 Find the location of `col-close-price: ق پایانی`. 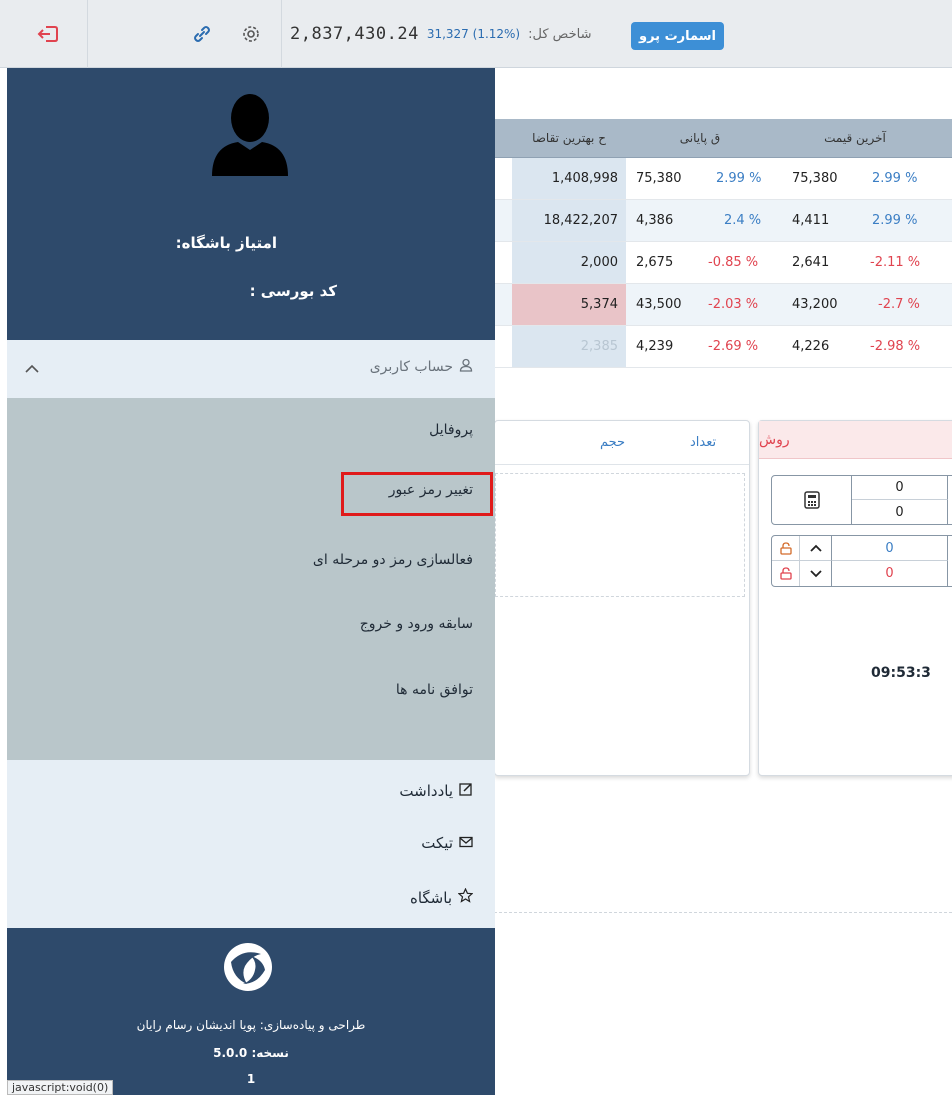

col-close-price: ق پایانی is located at coordinates (700, 138).